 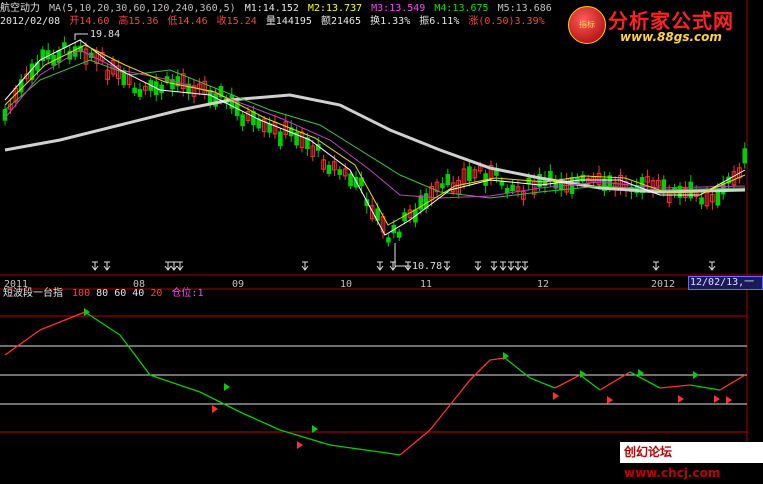 I want to click on axis-label-10: 10, so click(x=346, y=284).